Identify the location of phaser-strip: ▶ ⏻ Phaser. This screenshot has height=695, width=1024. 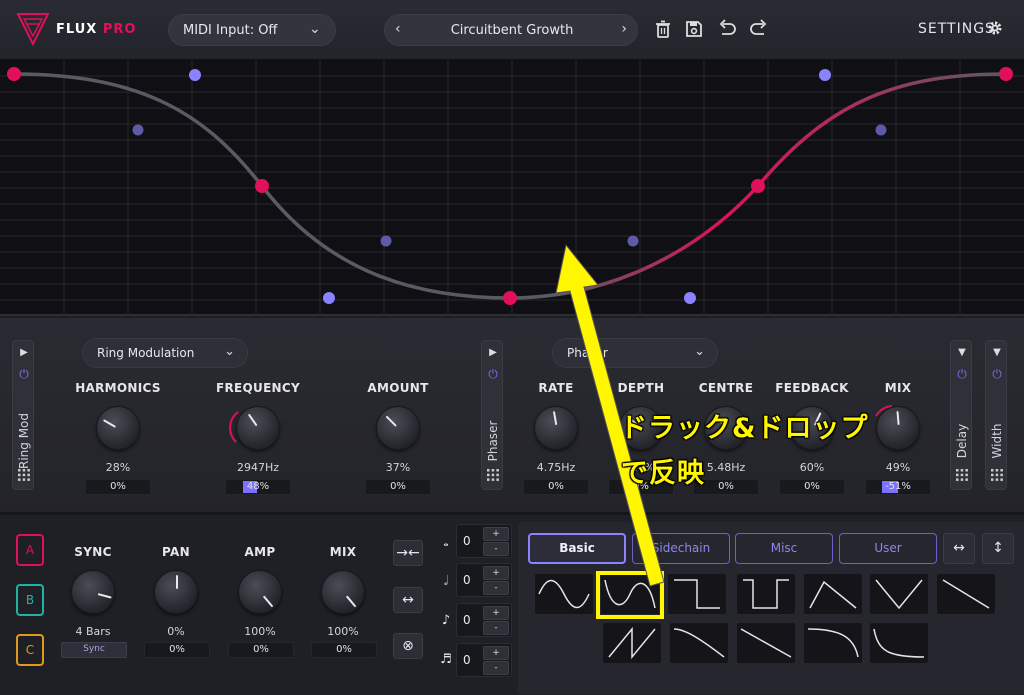
(492, 415).